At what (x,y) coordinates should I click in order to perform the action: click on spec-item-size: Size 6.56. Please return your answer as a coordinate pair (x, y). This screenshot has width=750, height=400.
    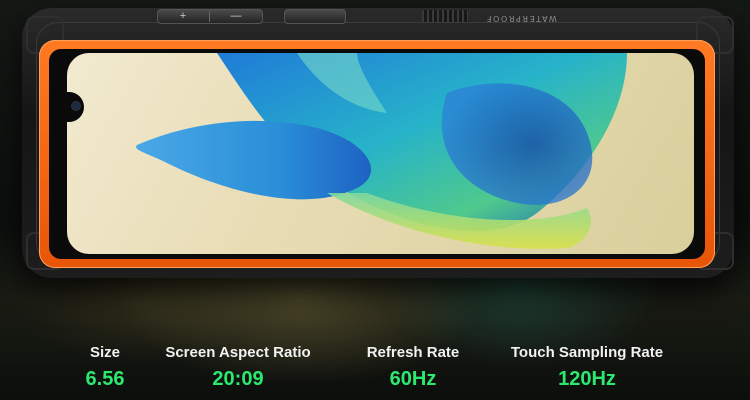
    Looking at the image, I should click on (105, 367).